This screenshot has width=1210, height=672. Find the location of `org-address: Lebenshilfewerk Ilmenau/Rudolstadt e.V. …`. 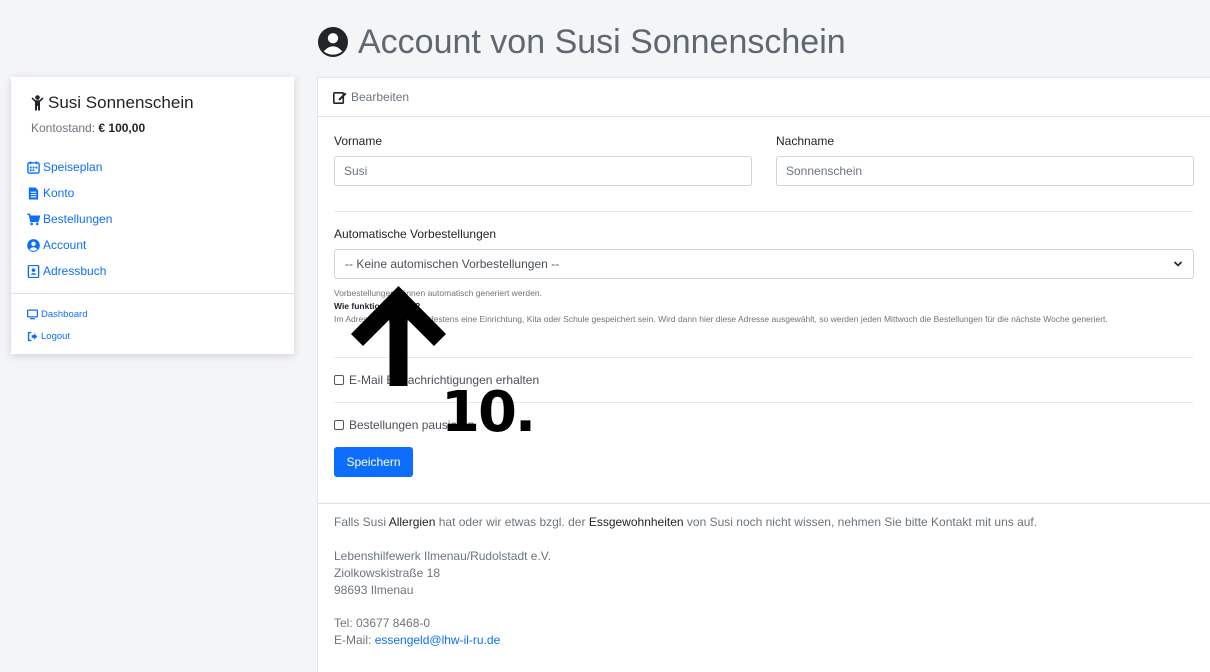

org-address: Lebenshilfewerk Ilmenau/Rudolstadt e.V. … is located at coordinates (442, 573).